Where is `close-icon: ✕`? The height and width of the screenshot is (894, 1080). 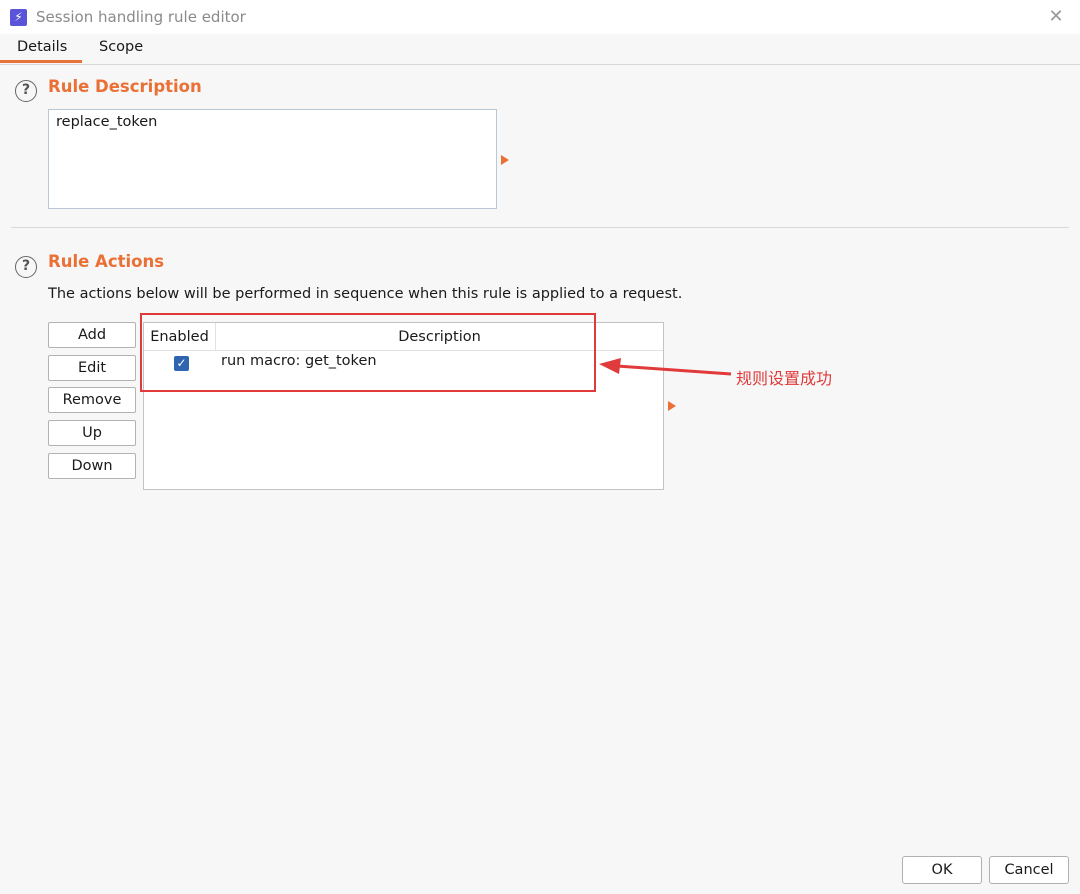 close-icon: ✕ is located at coordinates (1056, 17).